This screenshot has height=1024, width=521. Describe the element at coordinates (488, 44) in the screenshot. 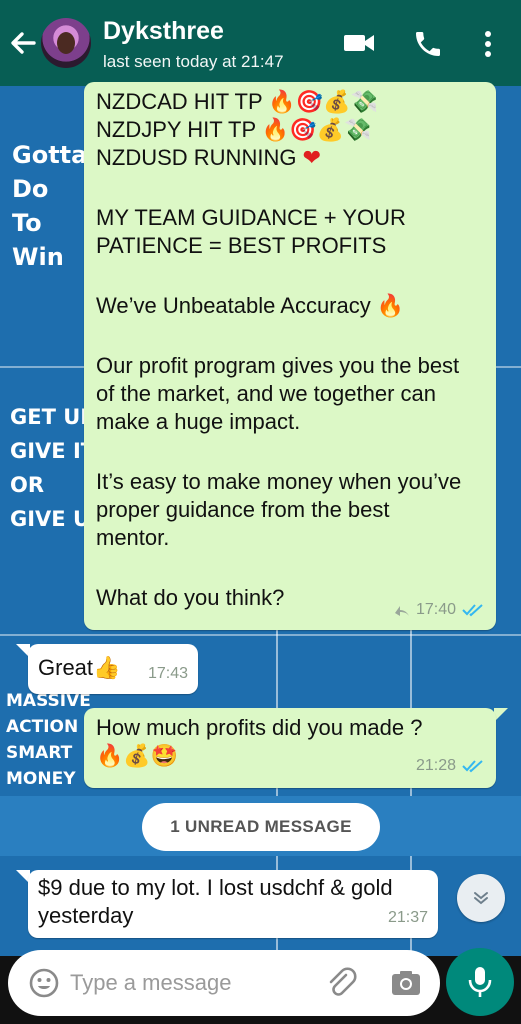

I see `more-options-icon` at that location.